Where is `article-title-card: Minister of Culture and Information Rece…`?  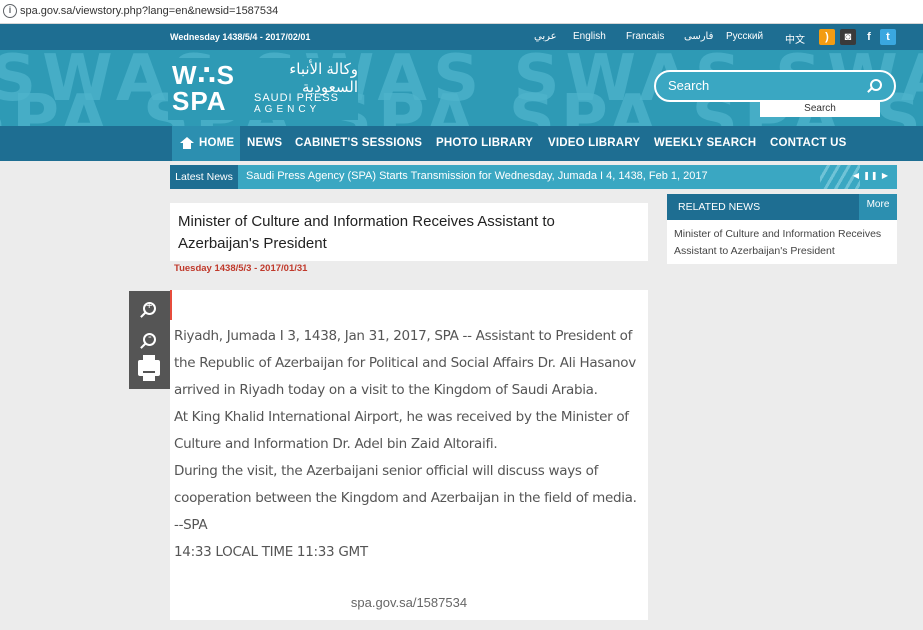
article-title-card: Minister of Culture and Information Rece… is located at coordinates (409, 232).